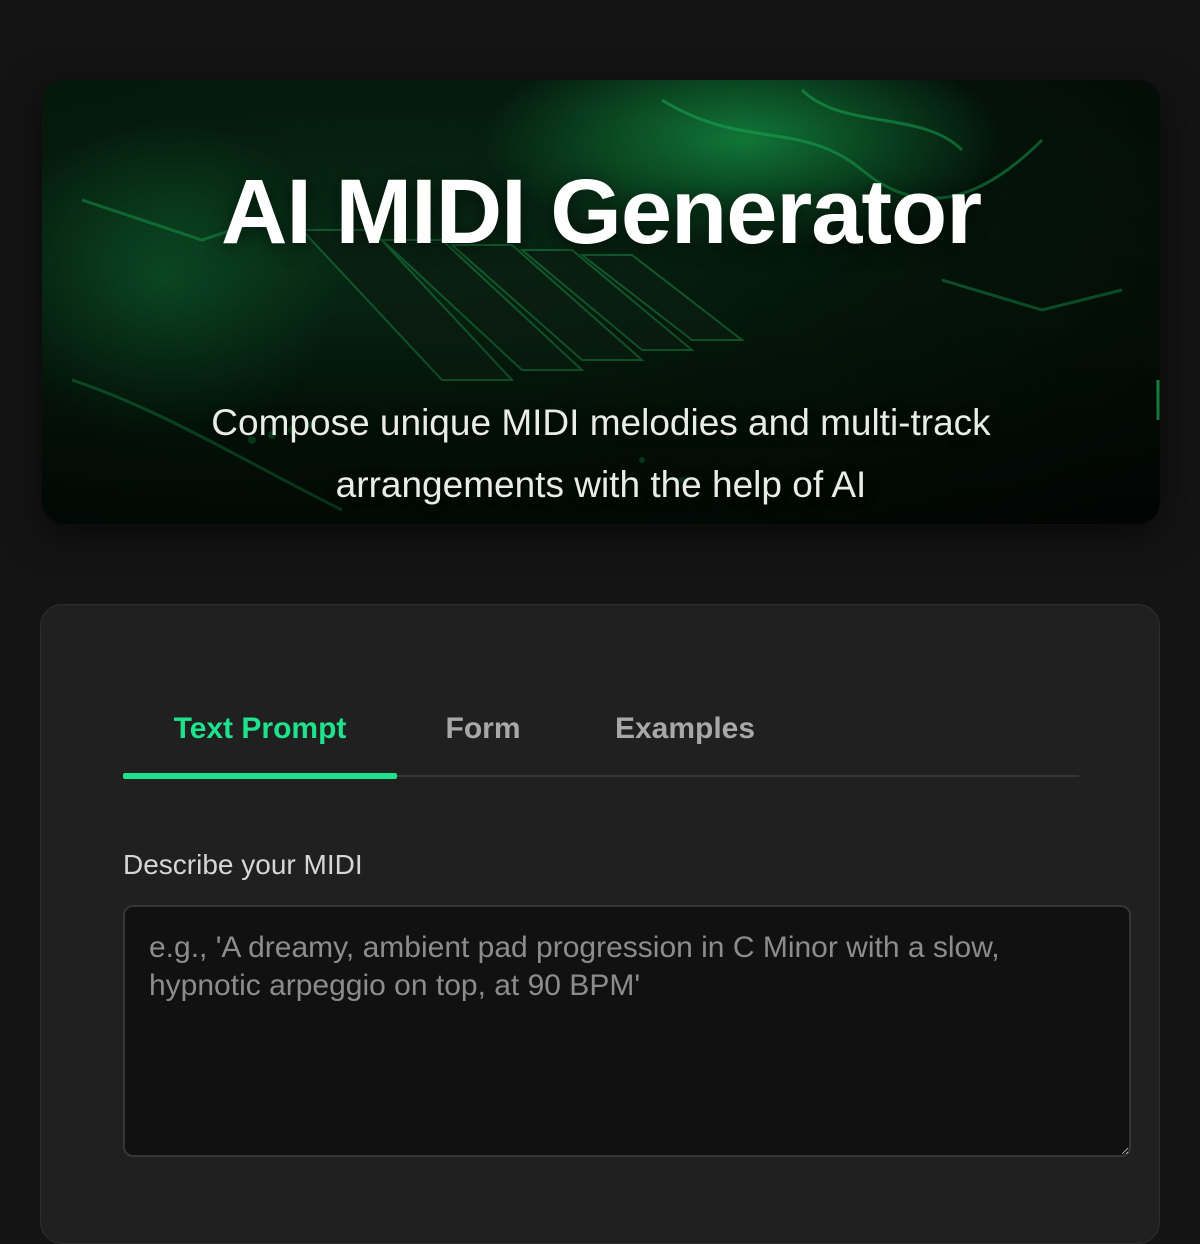  Describe the element at coordinates (483, 739) in the screenshot. I see `tab-form: Form` at that location.